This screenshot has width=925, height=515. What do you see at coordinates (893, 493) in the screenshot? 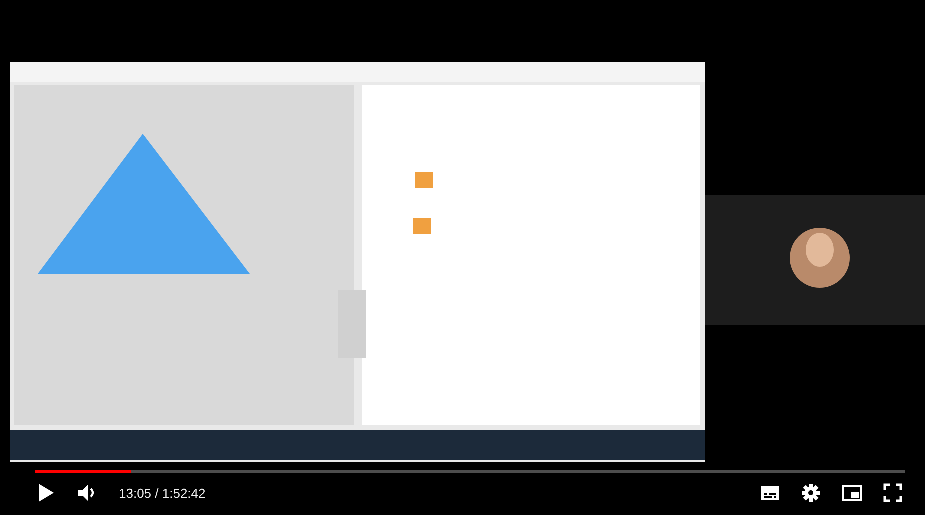
I see `fullscreen-button` at bounding box center [893, 493].